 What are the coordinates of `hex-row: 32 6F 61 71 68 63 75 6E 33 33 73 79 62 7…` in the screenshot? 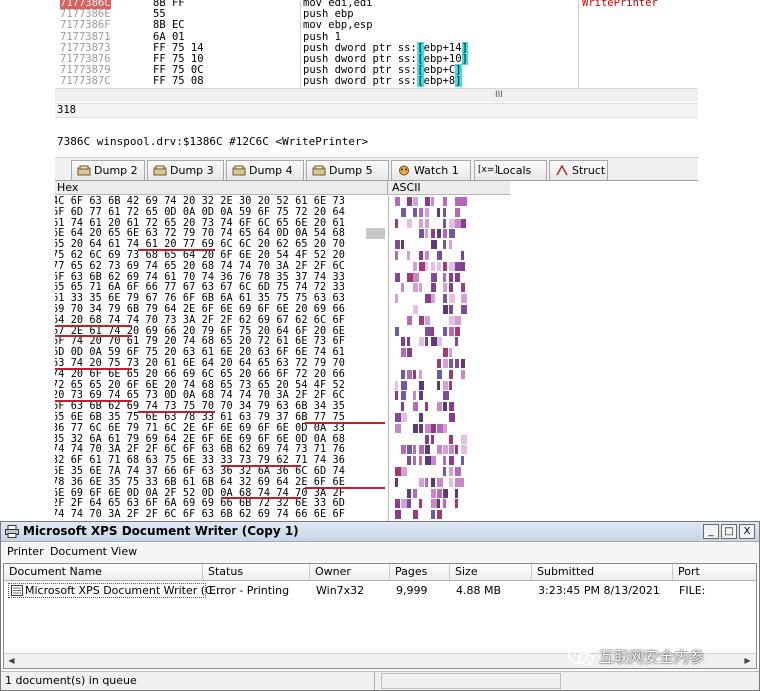 It's located at (200, 460).